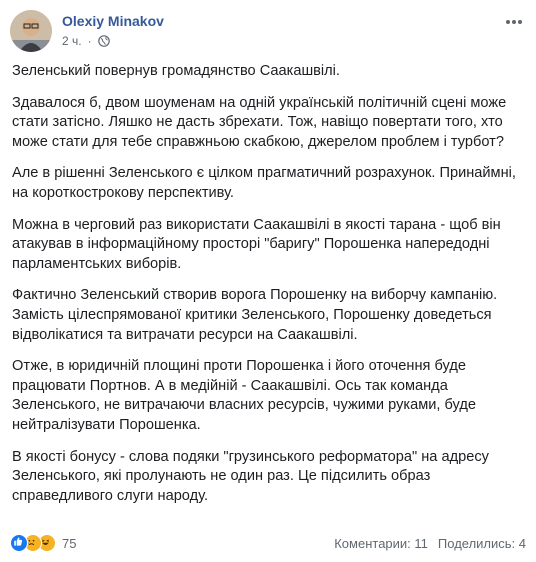 The width and height of the screenshot is (536, 562). What do you see at coordinates (19, 543) in the screenshot?
I see `like-reaction-icon` at bounding box center [19, 543].